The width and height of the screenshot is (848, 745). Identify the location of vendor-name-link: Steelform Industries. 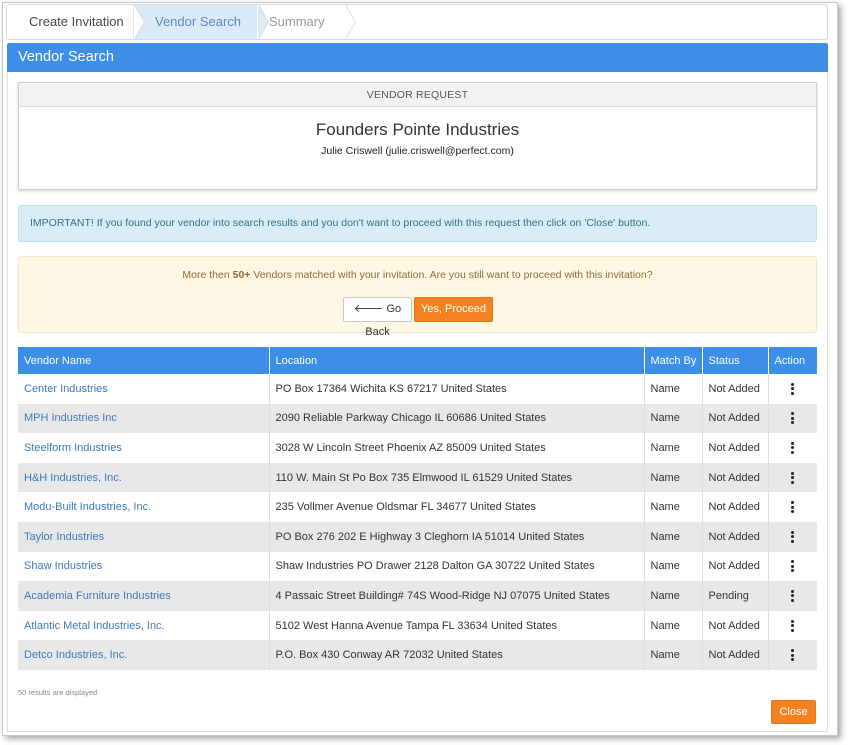
(144, 448).